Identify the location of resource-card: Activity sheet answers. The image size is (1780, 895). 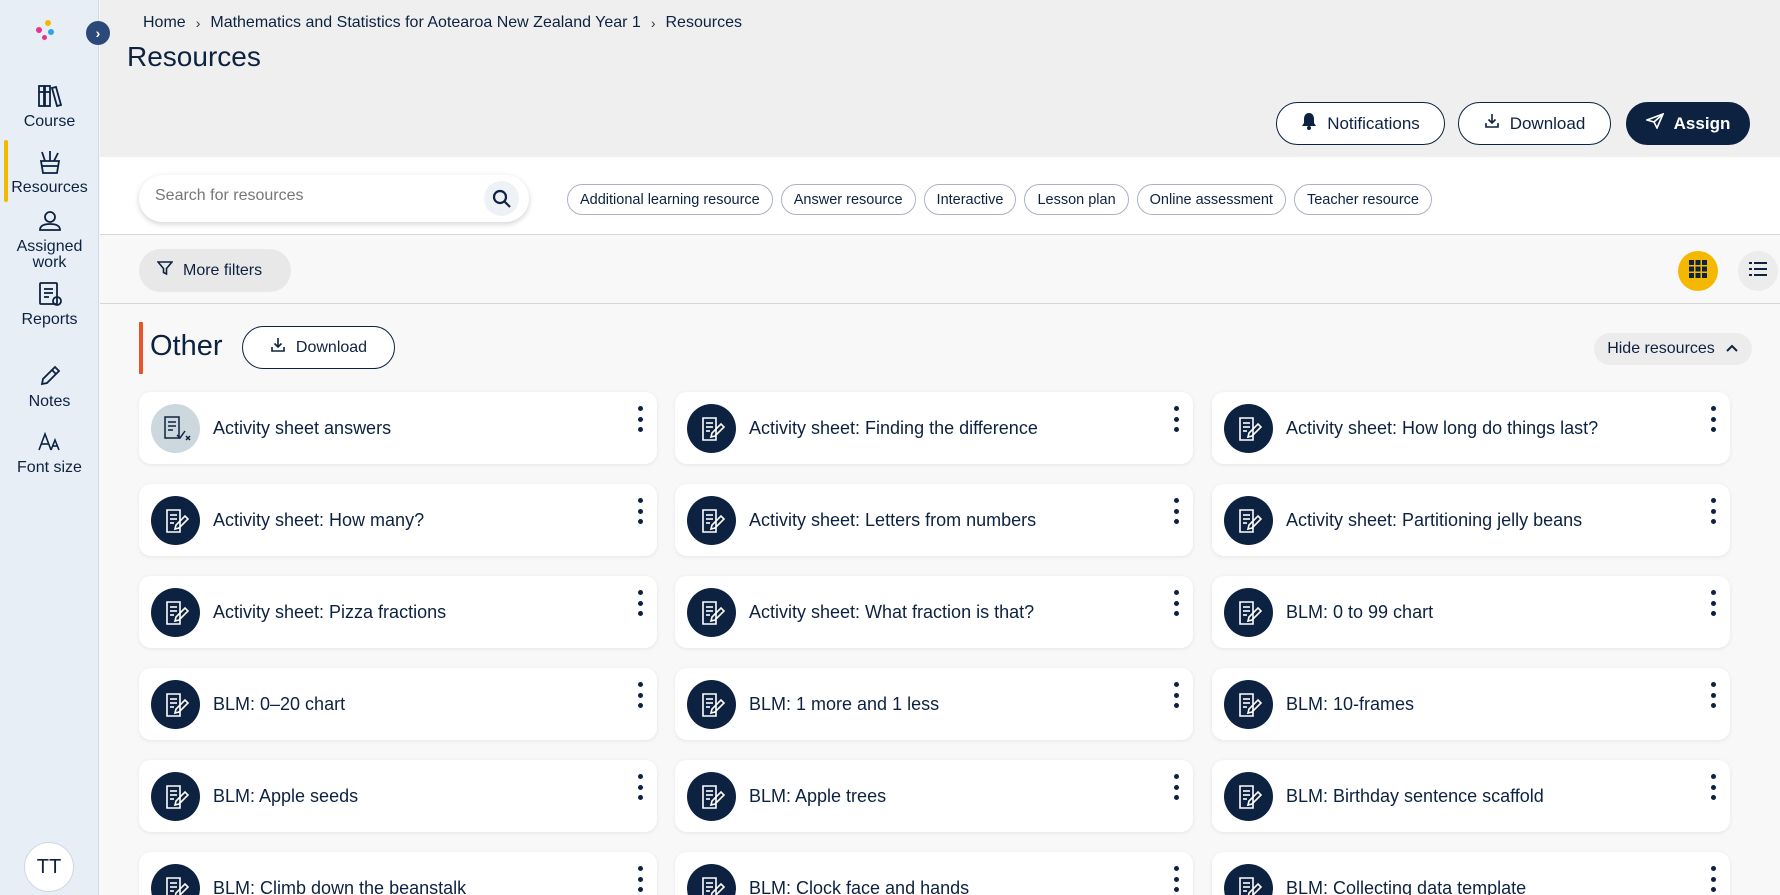
(398, 428).